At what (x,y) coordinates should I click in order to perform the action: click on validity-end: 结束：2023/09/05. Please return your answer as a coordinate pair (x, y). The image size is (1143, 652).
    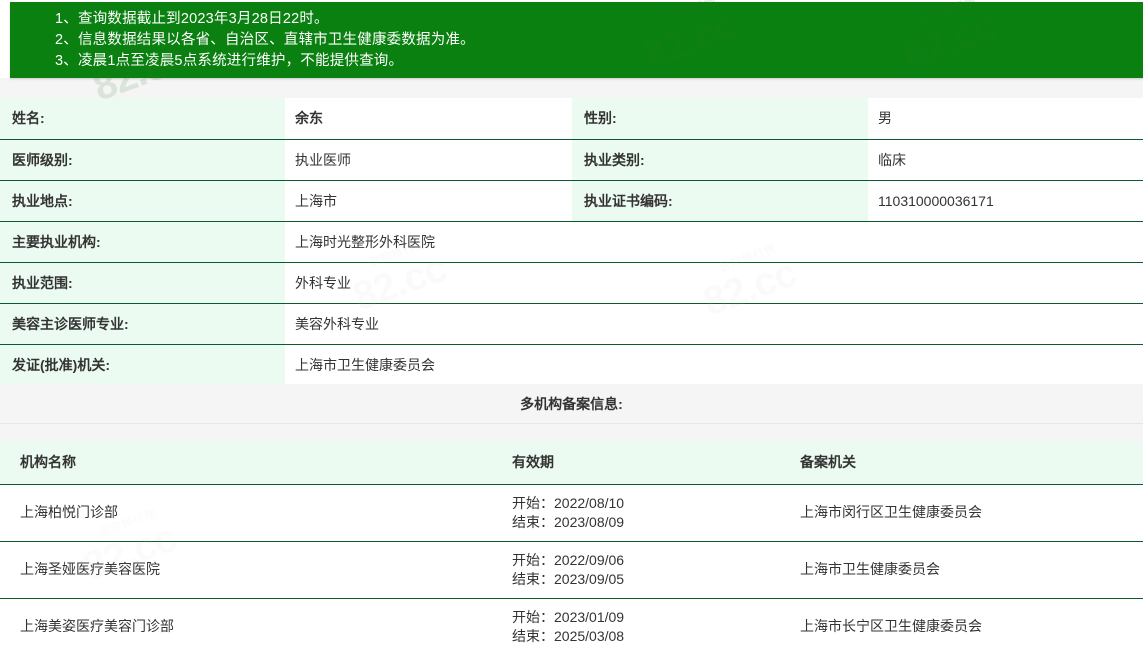
    Looking at the image, I should click on (568, 578).